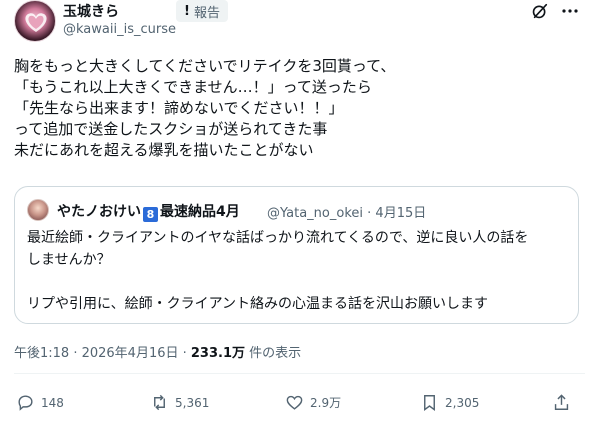 This screenshot has width=599, height=425. What do you see at coordinates (40, 402) in the screenshot?
I see `reply-button: 148` at bounding box center [40, 402].